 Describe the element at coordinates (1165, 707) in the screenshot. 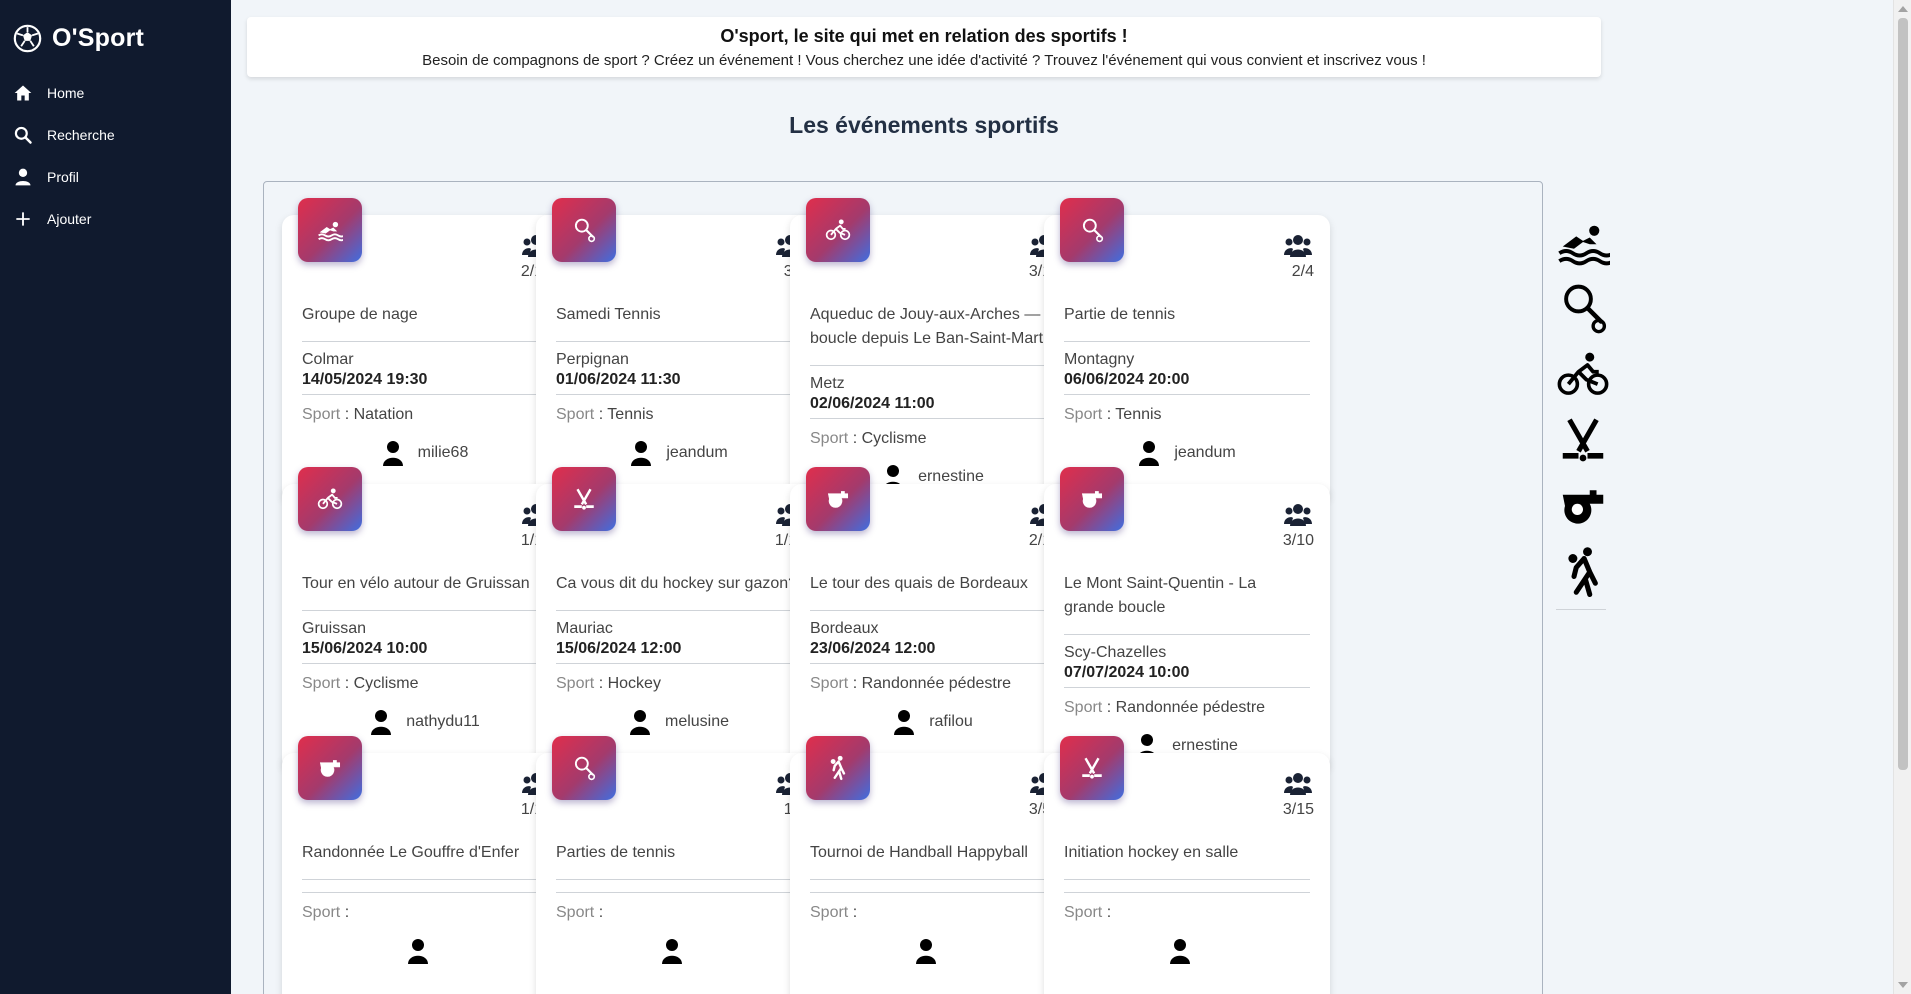

I see `event-sport: Sport : Randonnée pédestre` at that location.